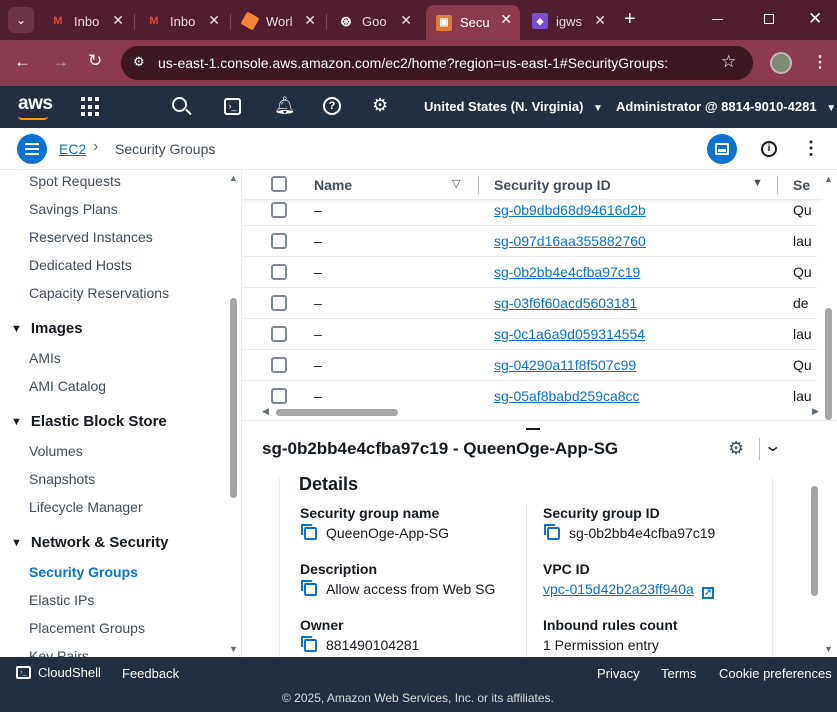 The image size is (837, 712). Describe the element at coordinates (630, 19) in the screenshot. I see `new-tab-button: +` at that location.